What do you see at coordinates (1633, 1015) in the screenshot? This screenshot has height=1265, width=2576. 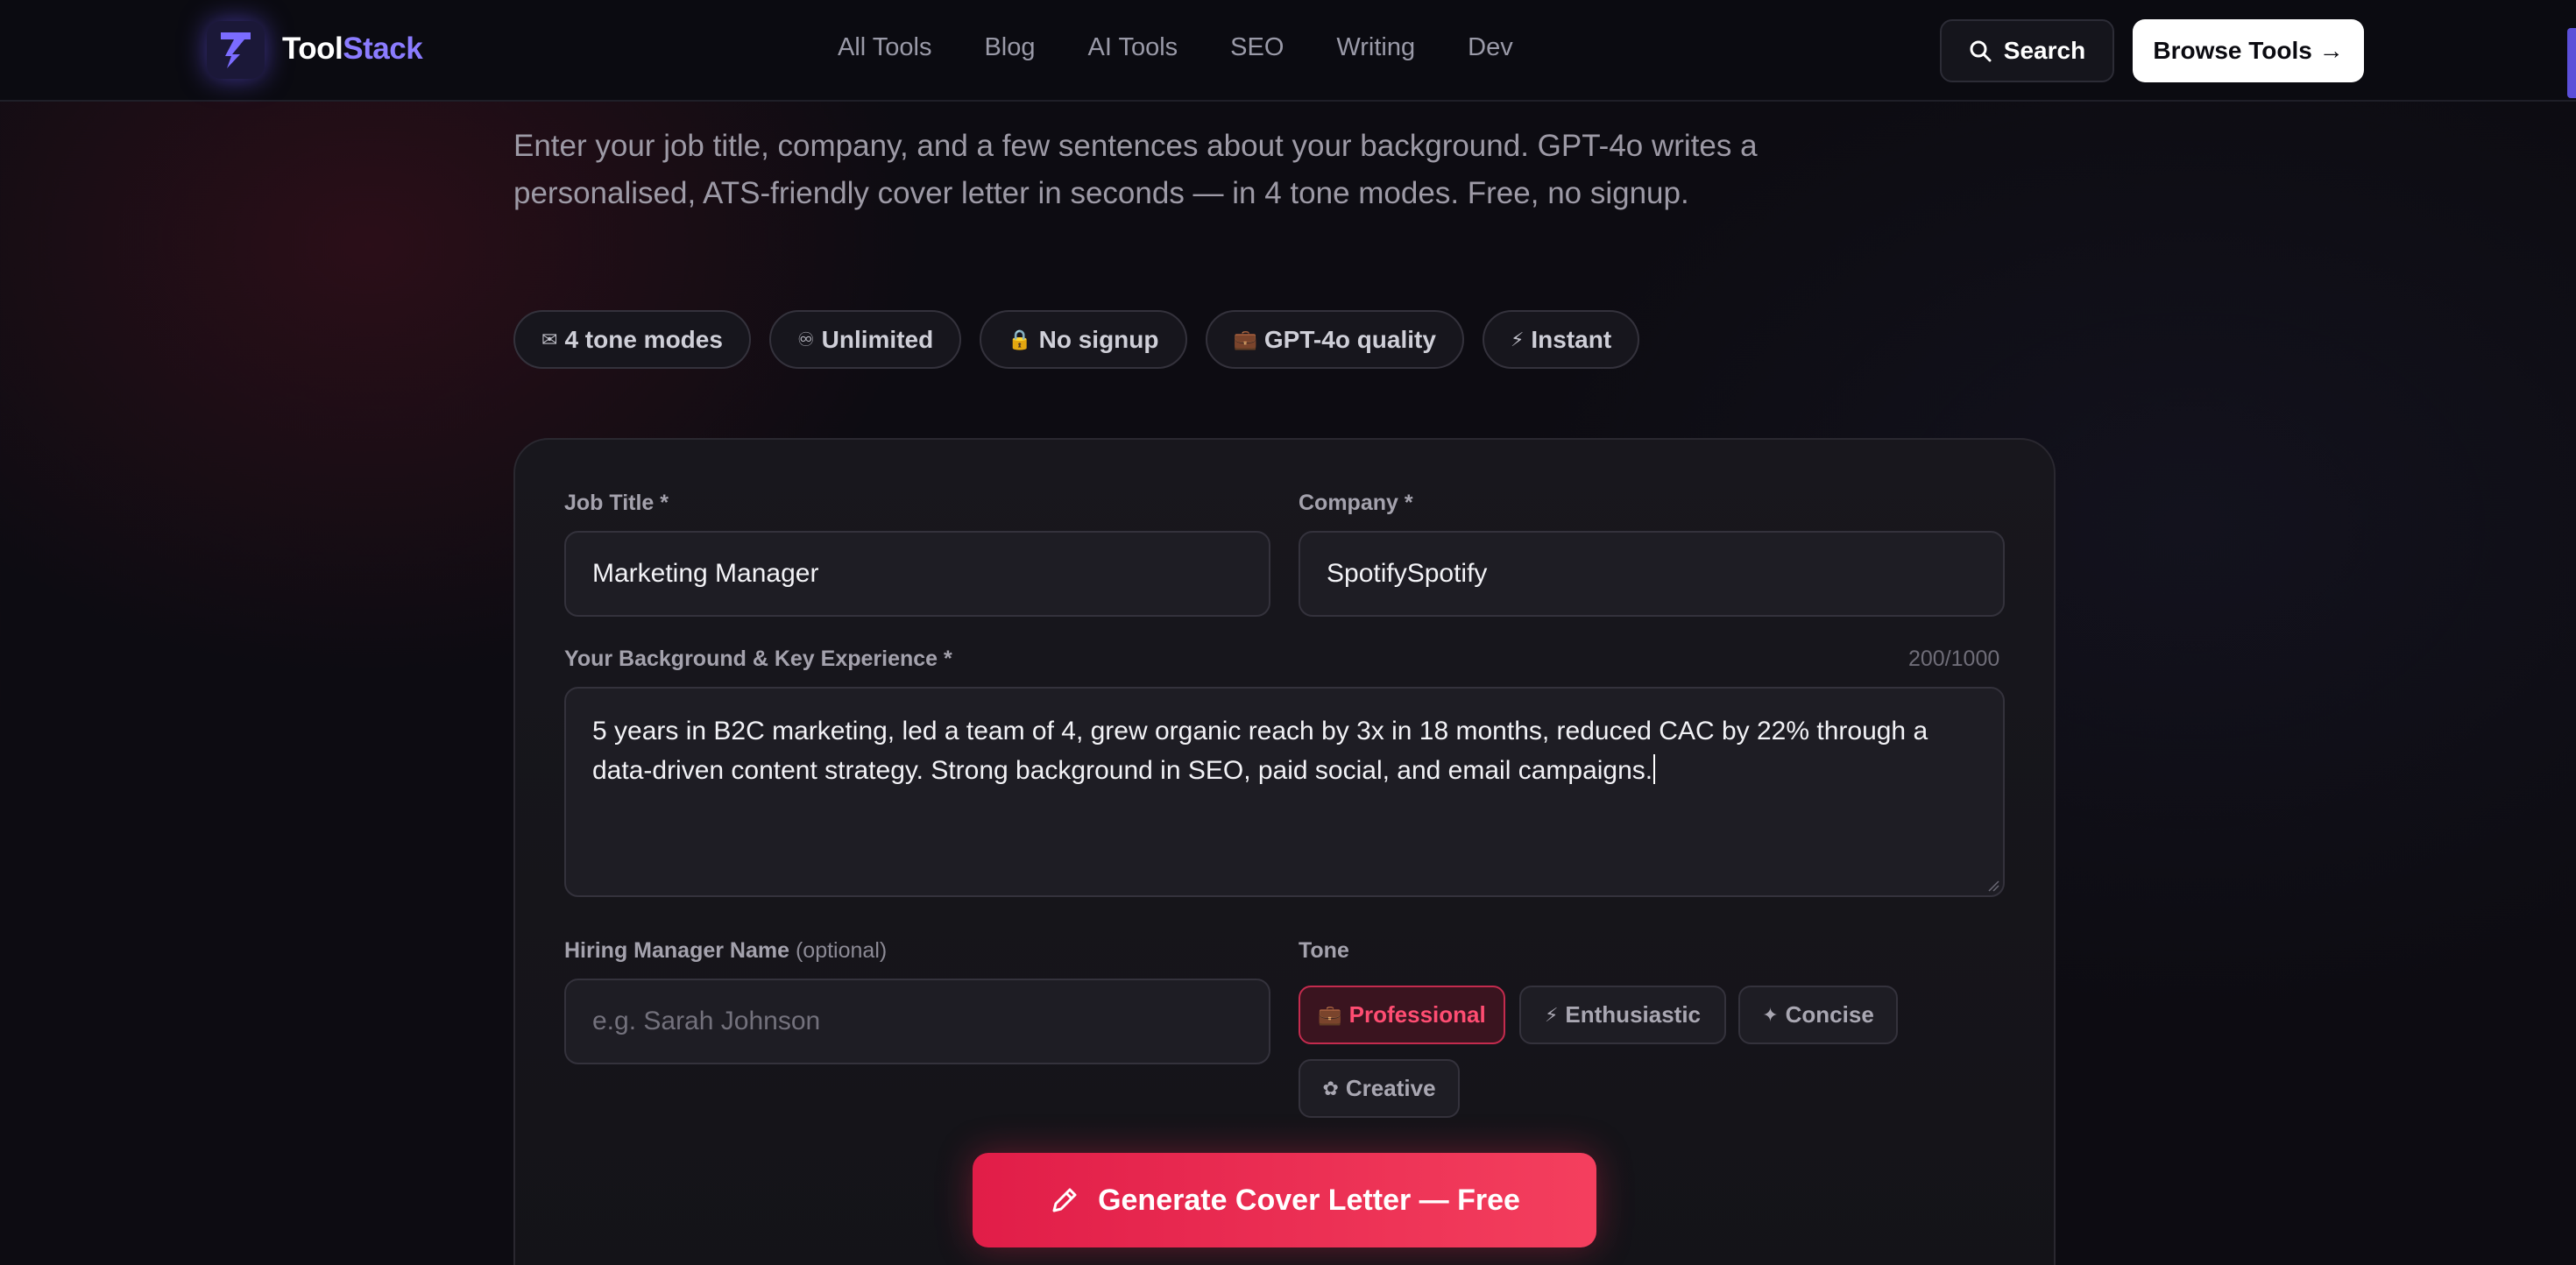 I see `tone-option-label: Enthusiastic` at bounding box center [1633, 1015].